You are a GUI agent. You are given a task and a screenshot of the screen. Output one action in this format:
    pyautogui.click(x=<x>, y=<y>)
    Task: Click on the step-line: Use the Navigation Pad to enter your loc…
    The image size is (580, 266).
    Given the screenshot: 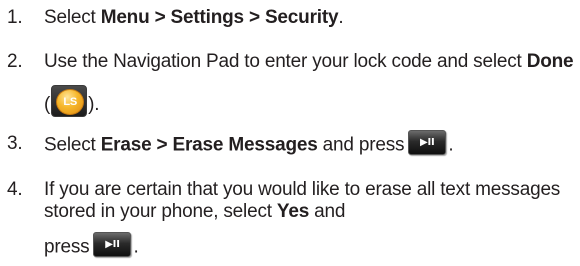 What is the action you would take?
    pyautogui.click(x=309, y=62)
    